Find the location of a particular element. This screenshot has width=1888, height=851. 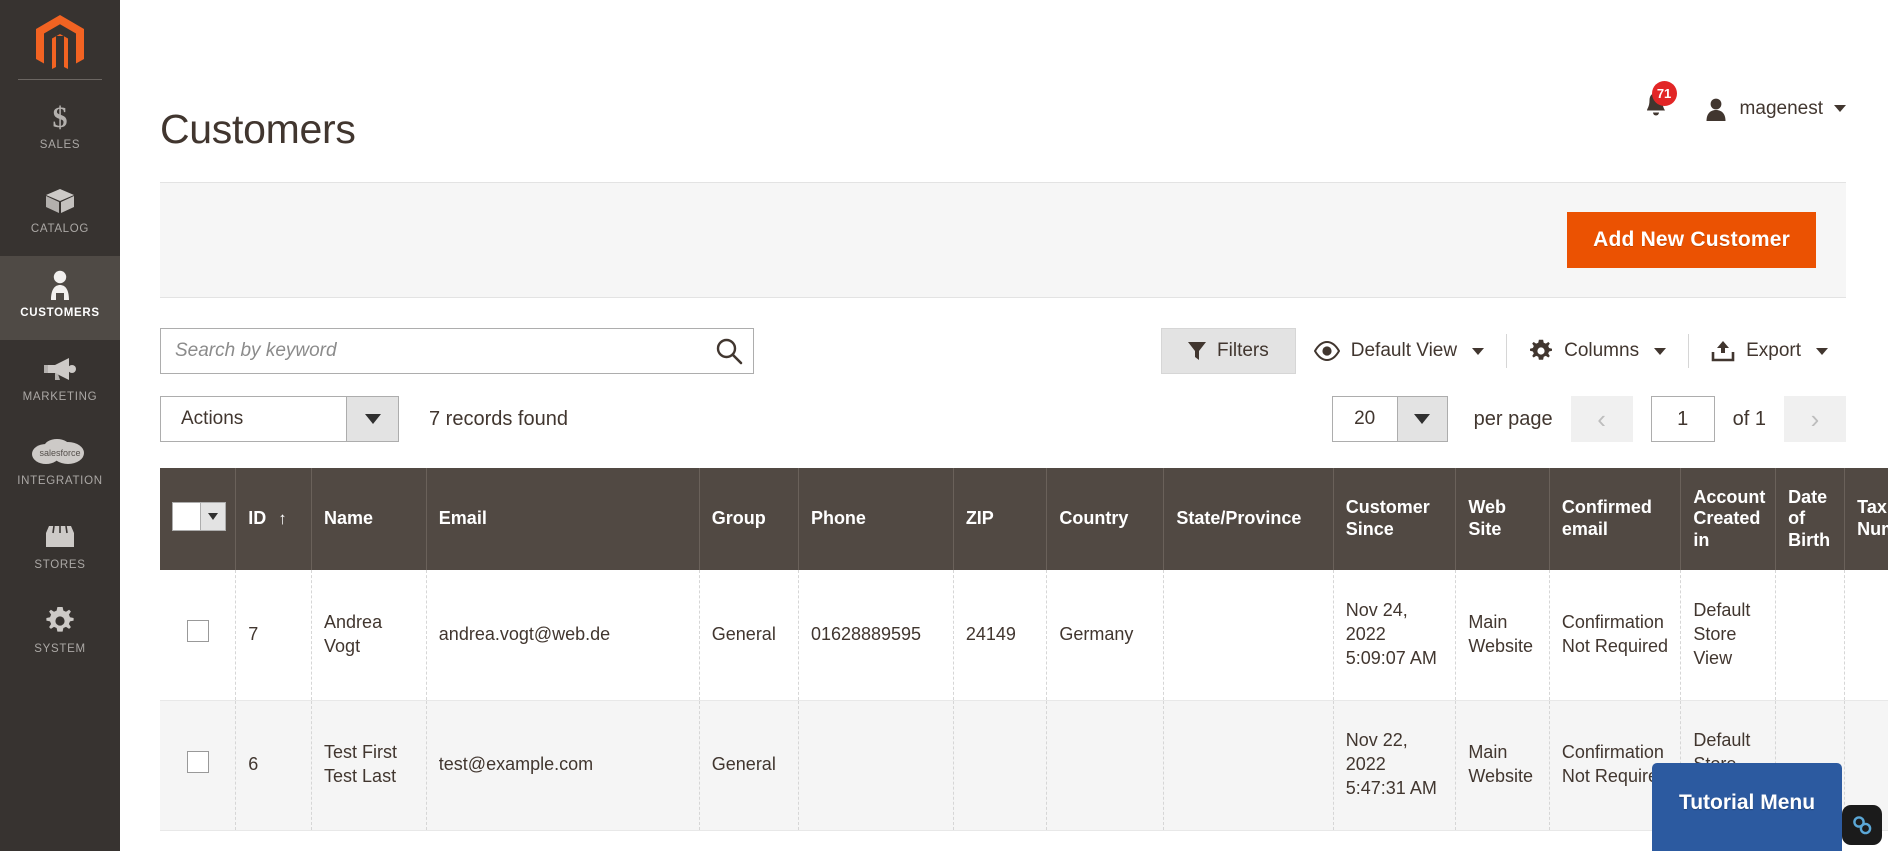

cell-name: Test First Test Last is located at coordinates (369, 765).